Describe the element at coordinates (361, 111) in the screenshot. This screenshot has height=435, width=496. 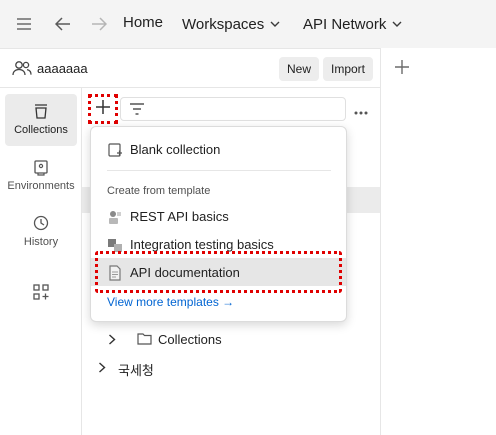
I see `more-options-icon` at that location.